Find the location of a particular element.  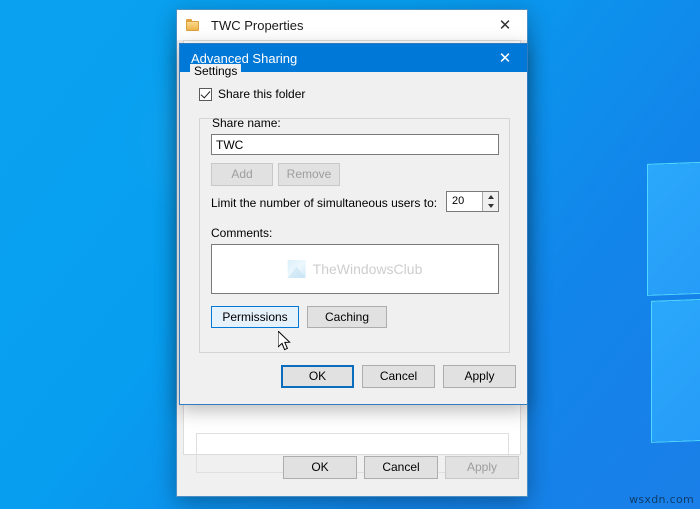

simultaneous-users-stepper is located at coordinates (472, 201).